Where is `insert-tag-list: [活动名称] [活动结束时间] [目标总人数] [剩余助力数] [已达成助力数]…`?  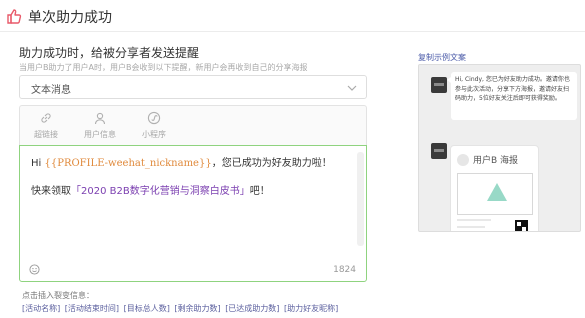
insert-tag-list: [活动名称] [活动结束时间] [目标总人数] [剩余助力数] [已达成助力数]… is located at coordinates (181, 308).